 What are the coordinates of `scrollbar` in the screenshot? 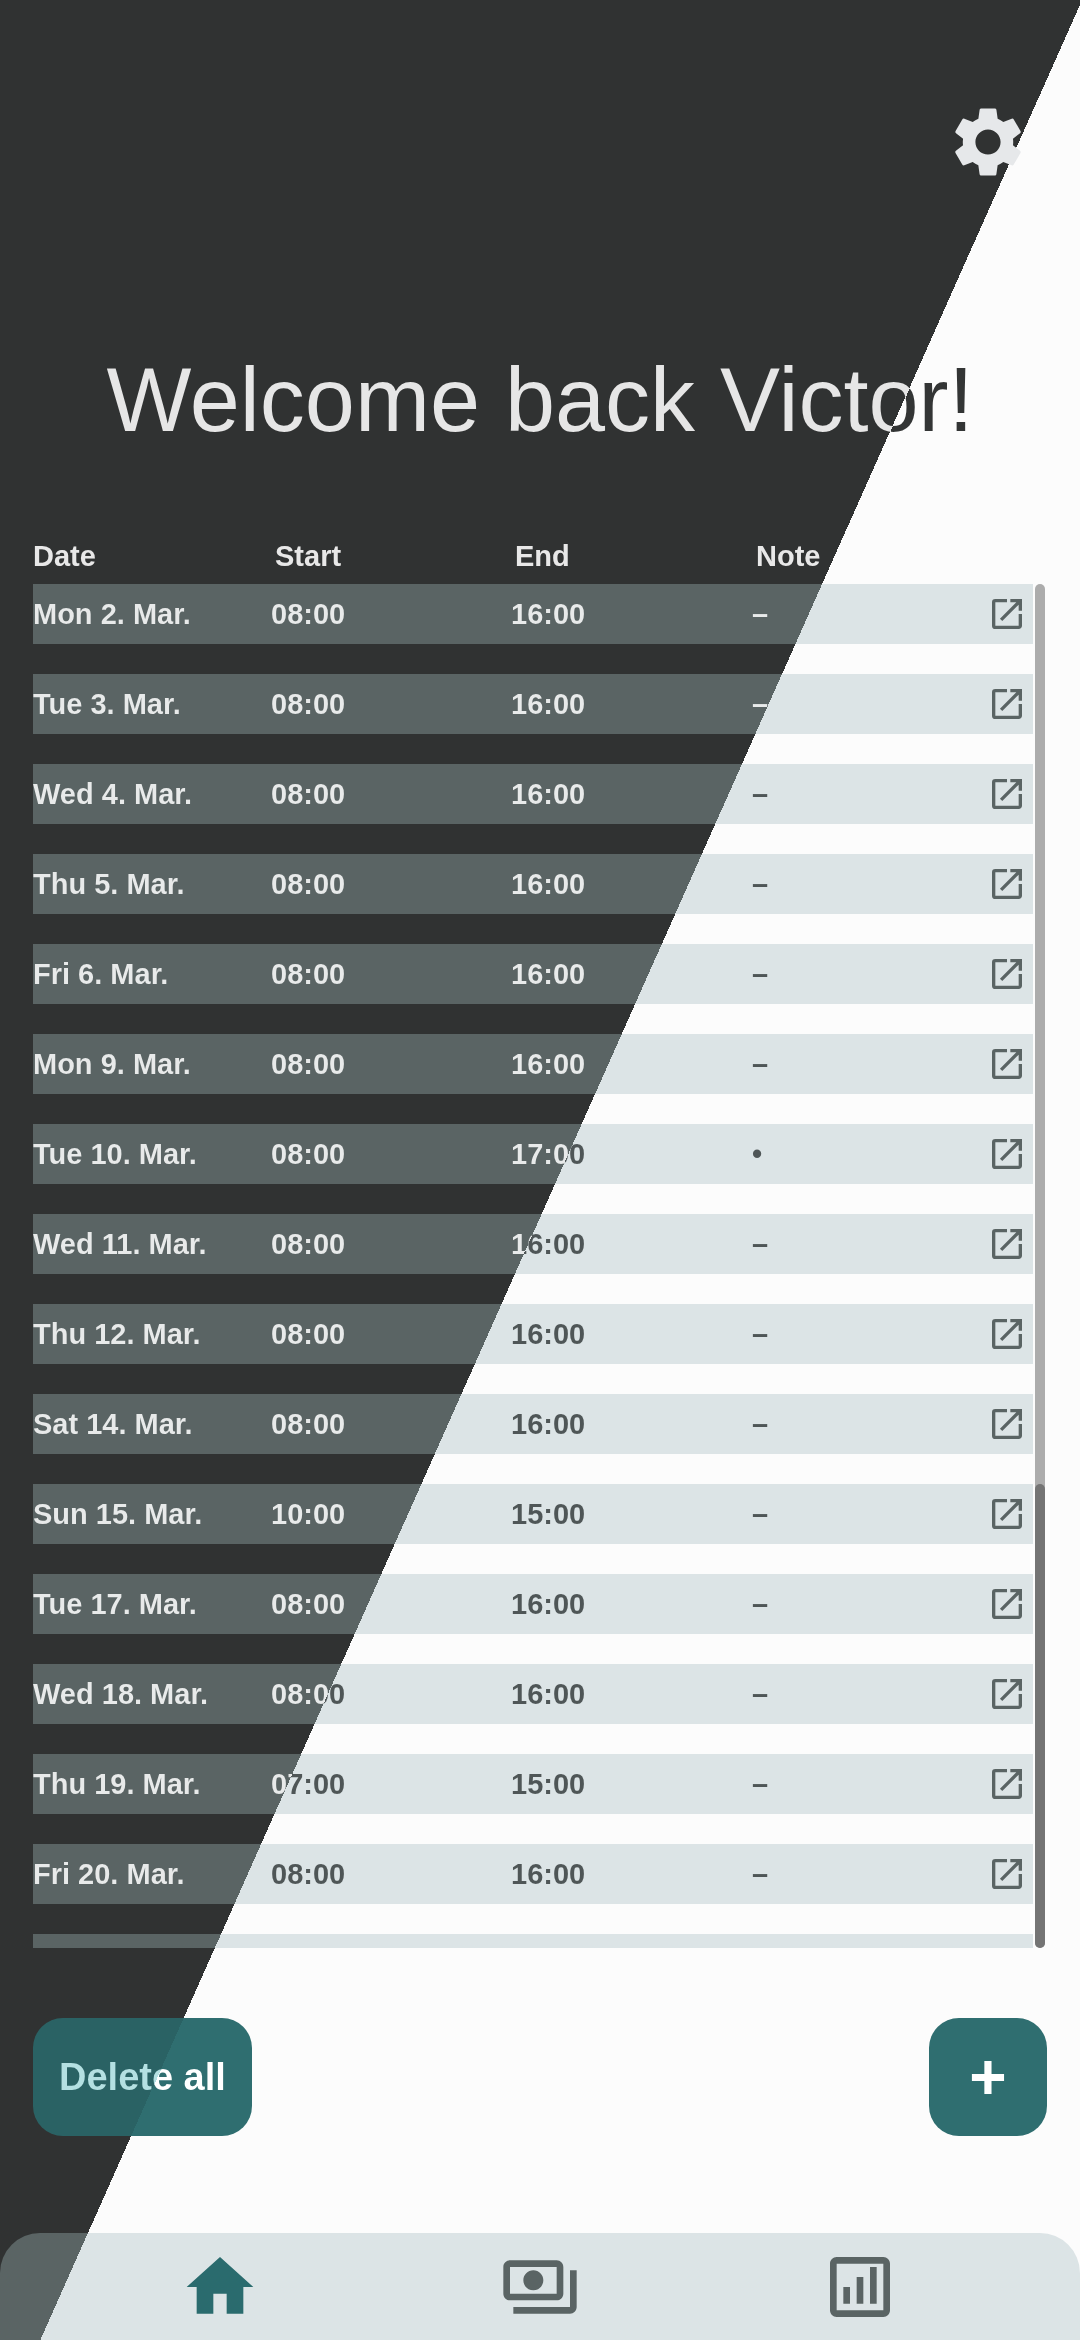 It's located at (1040, 1266).